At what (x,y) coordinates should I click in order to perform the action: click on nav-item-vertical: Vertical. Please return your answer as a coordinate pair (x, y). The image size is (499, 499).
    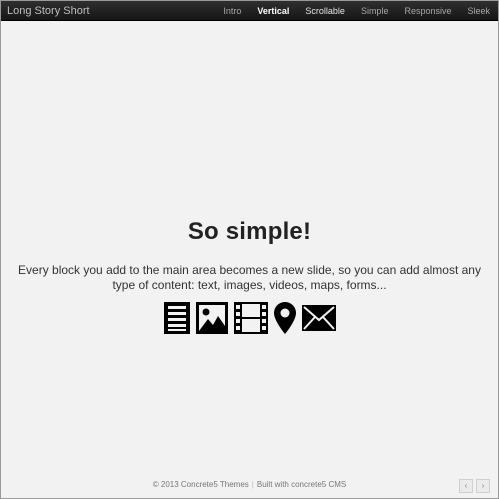
    Looking at the image, I should click on (273, 11).